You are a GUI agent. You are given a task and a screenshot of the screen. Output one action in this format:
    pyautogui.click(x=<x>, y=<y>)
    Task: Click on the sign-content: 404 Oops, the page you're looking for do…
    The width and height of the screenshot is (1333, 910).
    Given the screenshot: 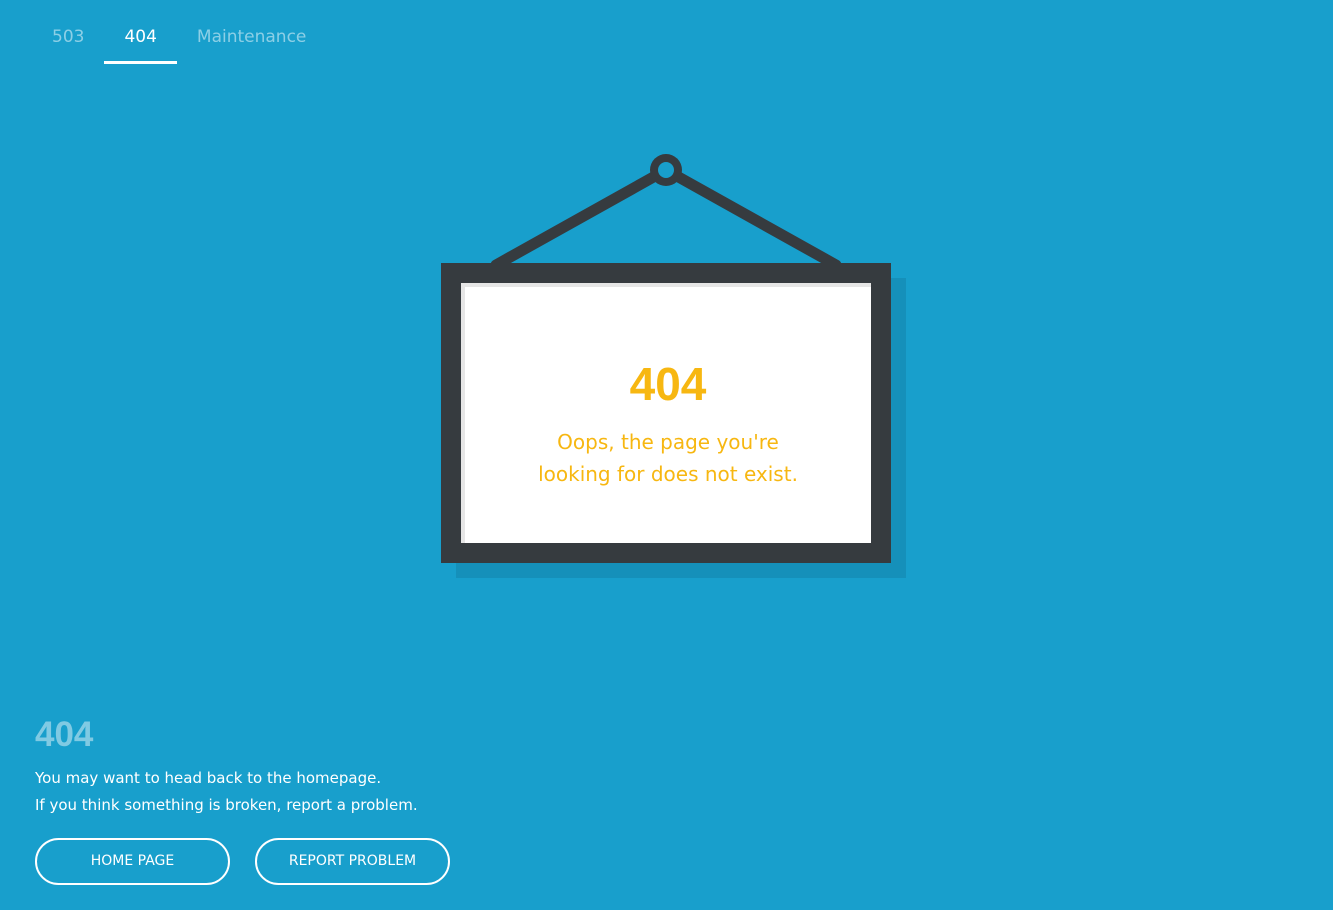 What is the action you would take?
    pyautogui.click(x=668, y=415)
    